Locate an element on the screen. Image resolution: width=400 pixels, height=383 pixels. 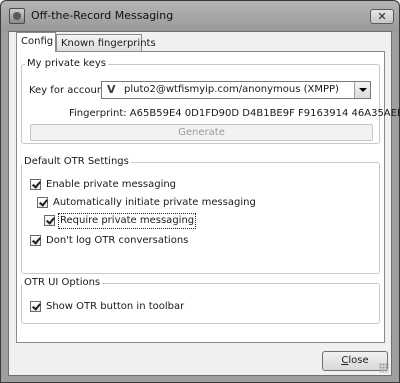
chevron-down-icon is located at coordinates (362, 90).